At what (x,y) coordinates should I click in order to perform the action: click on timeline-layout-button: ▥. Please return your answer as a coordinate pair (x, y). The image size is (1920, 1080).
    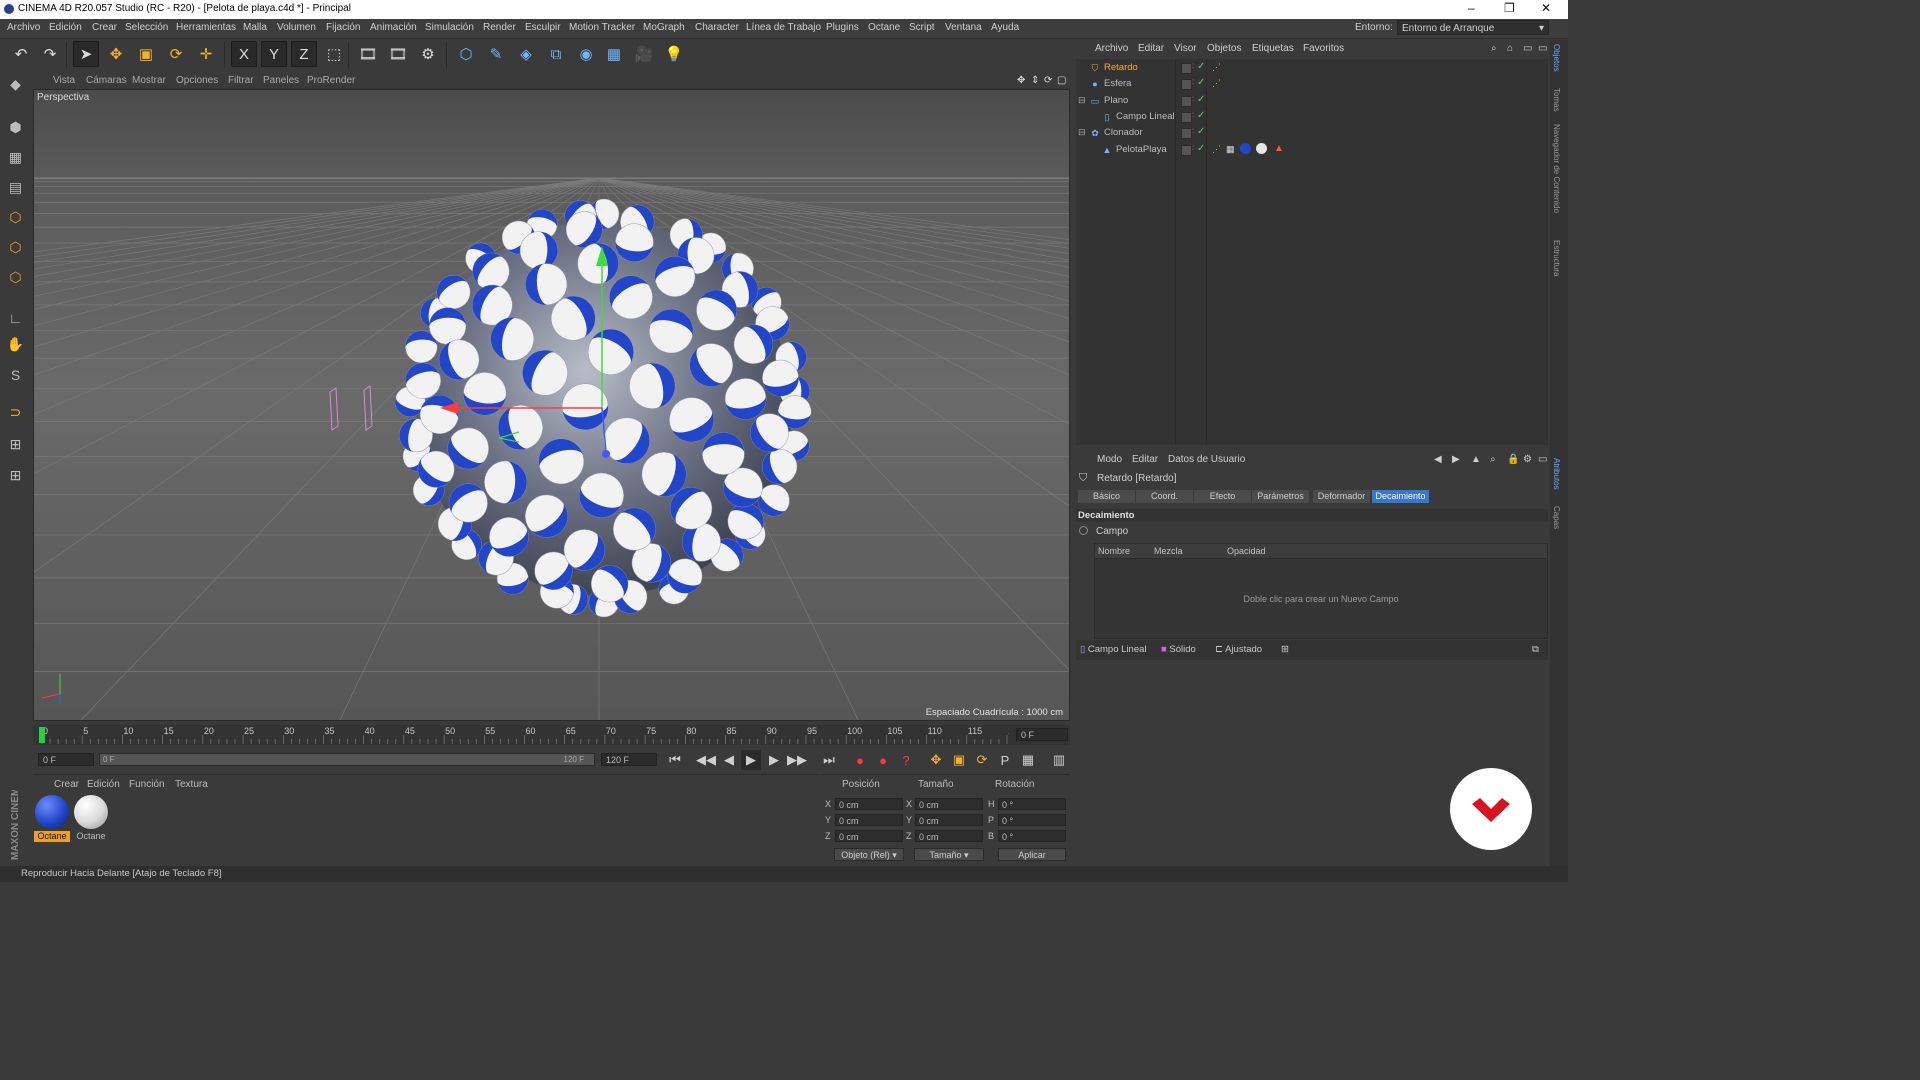
    Looking at the image, I should click on (1059, 760).